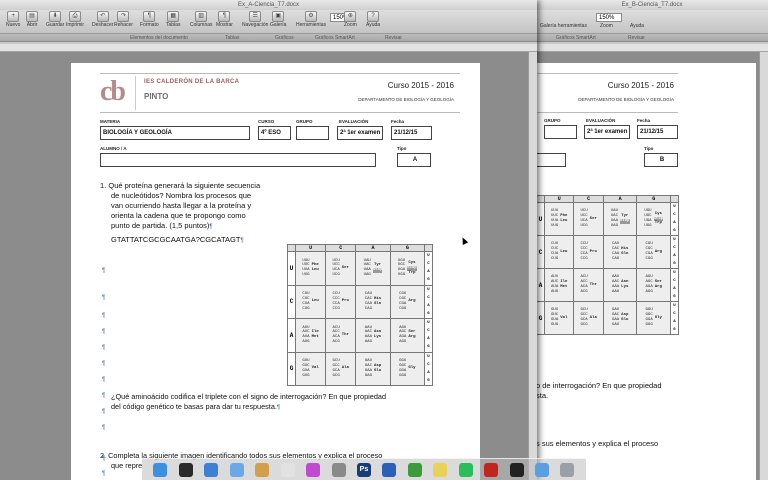 The width and height of the screenshot is (768, 480). I want to click on back-grupo-field, so click(560, 132).